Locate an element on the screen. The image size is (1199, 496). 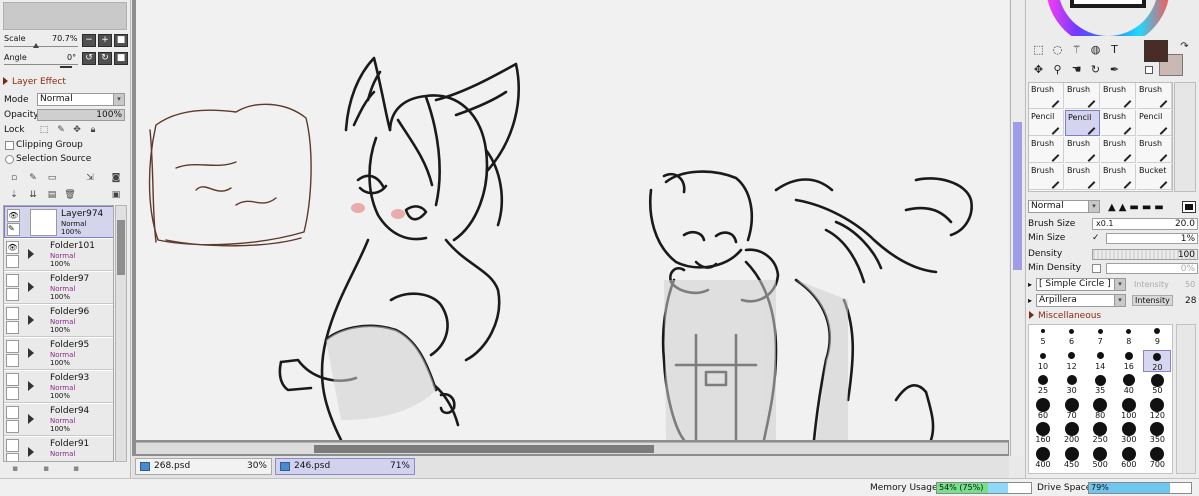
opacity-slider: 100% is located at coordinates (81, 115).